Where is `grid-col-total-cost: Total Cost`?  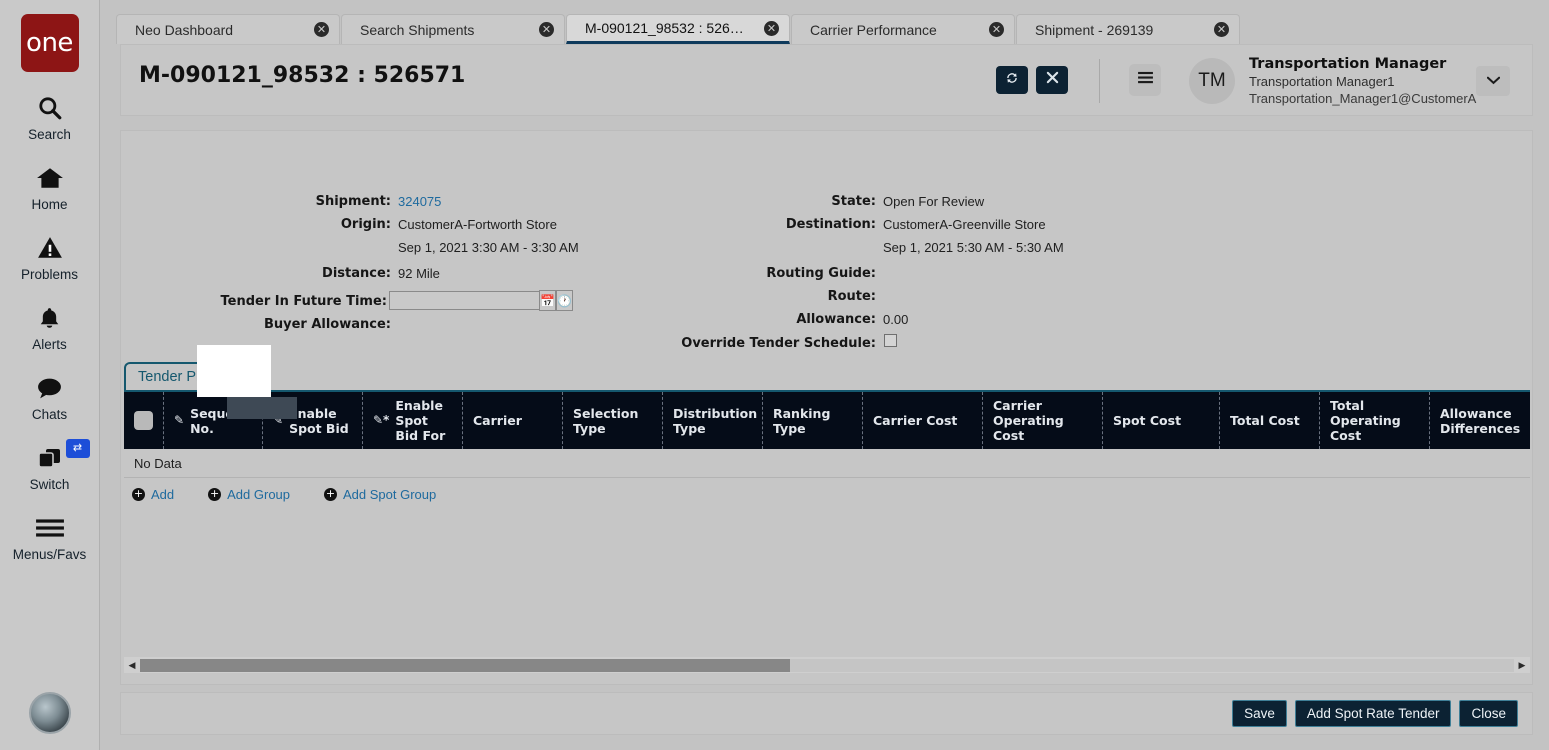 grid-col-total-cost: Total Cost is located at coordinates (1270, 420).